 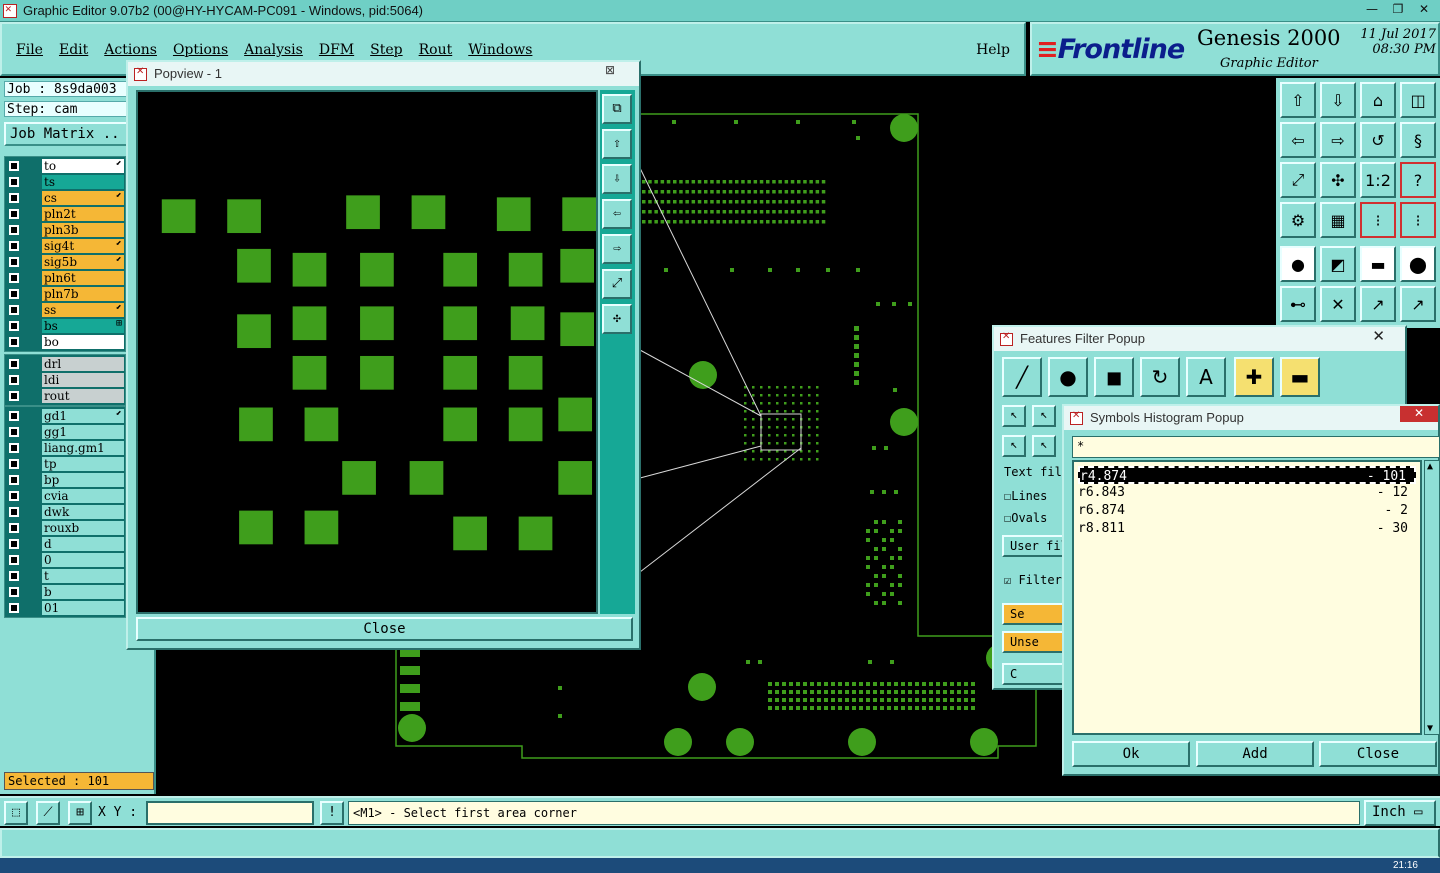 I want to click on menu-step: Step, so click(x=386, y=50).